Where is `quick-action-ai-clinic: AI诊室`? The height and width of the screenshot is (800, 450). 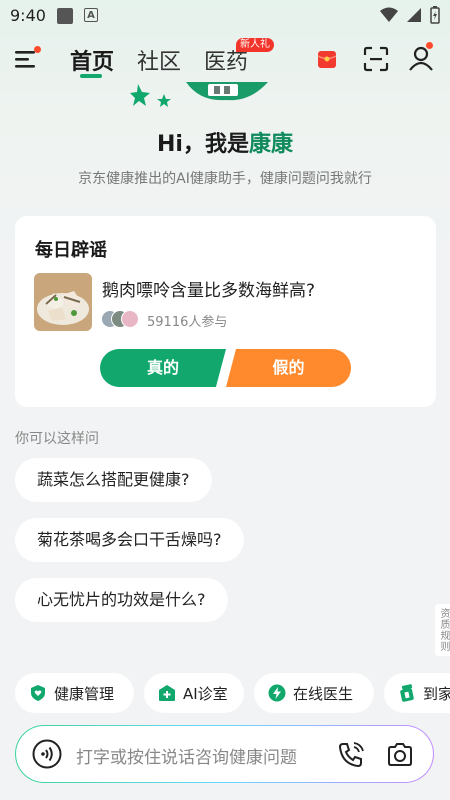
quick-action-ai-clinic: AI诊室 is located at coordinates (194, 693).